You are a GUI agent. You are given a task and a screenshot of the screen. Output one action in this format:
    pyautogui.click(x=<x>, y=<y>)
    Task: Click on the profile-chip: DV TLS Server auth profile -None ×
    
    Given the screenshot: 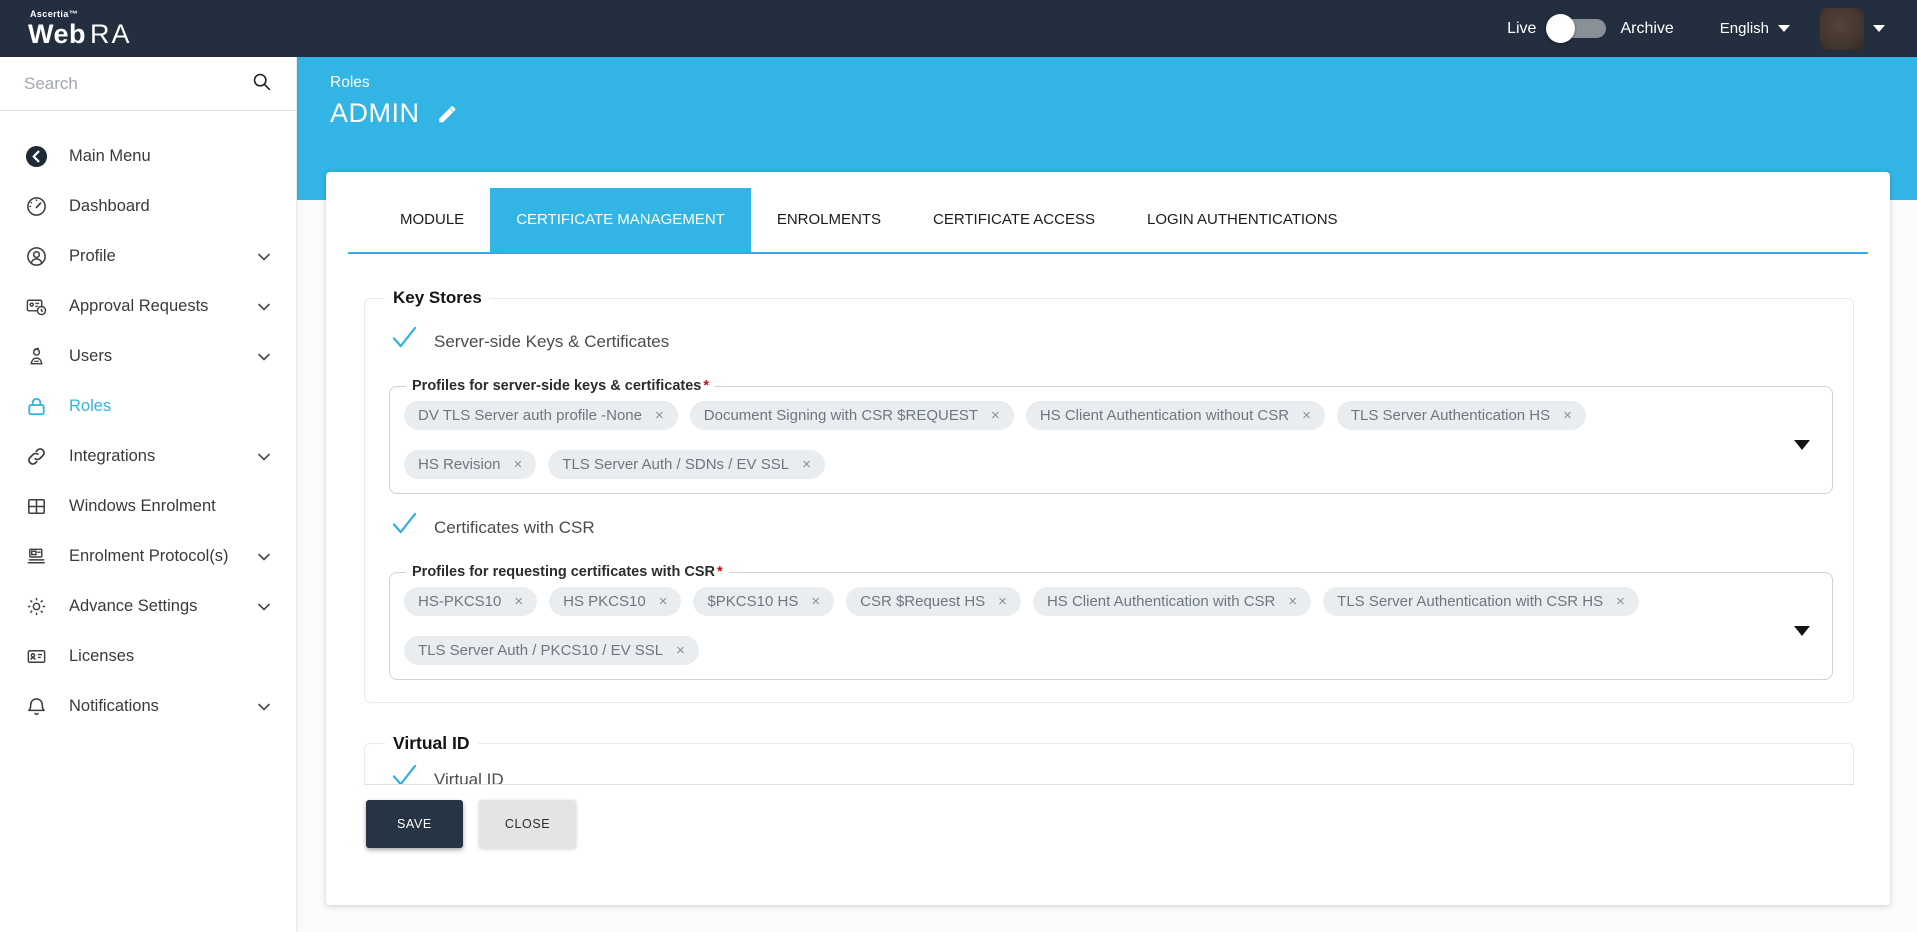 What is the action you would take?
    pyautogui.click(x=541, y=415)
    